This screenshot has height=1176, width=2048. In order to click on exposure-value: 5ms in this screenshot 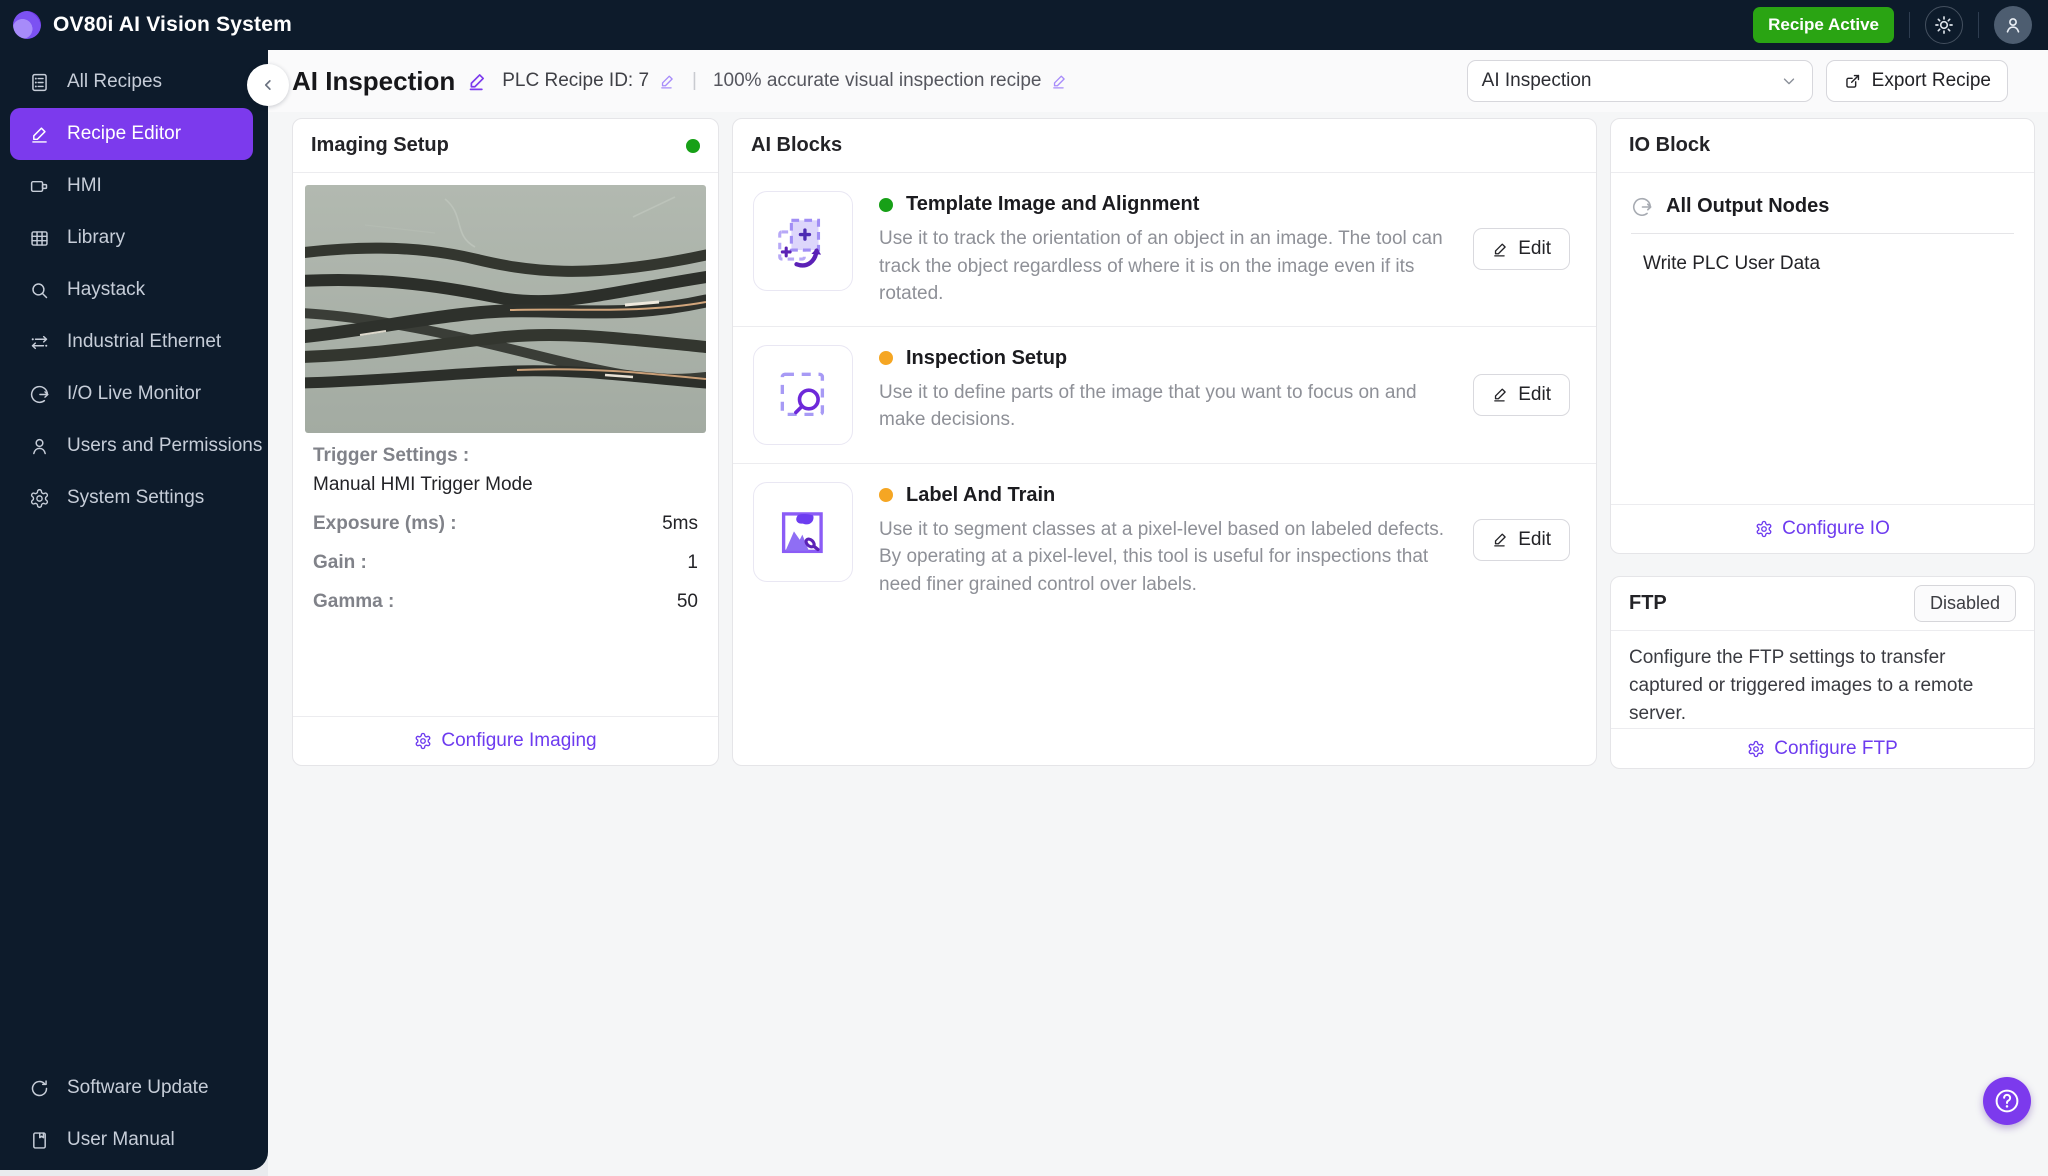, I will do `click(680, 523)`.